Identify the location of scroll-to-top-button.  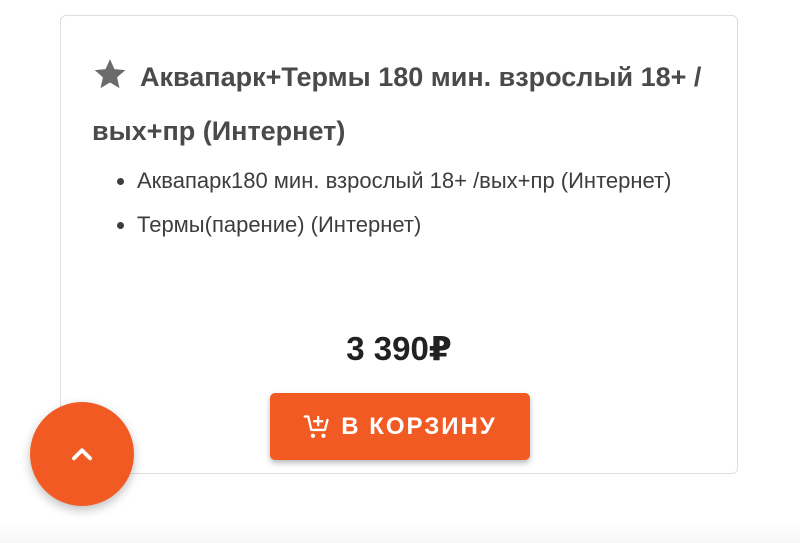
(82, 454).